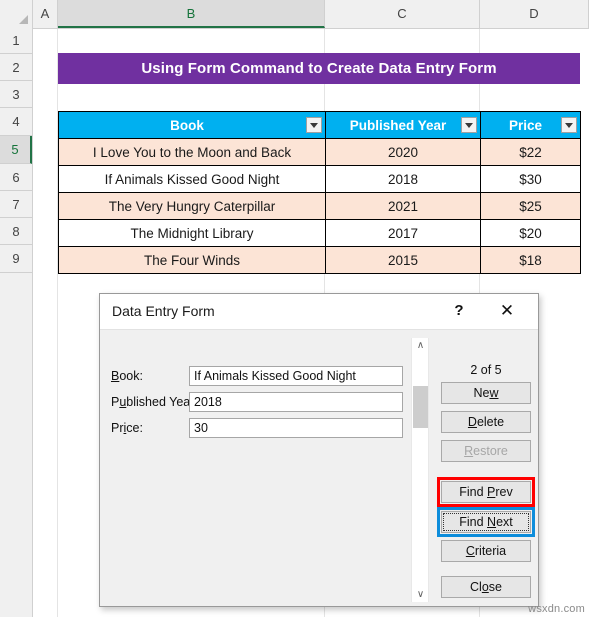  Describe the element at coordinates (490, 451) in the screenshot. I see `restore-button-post: estore` at that location.